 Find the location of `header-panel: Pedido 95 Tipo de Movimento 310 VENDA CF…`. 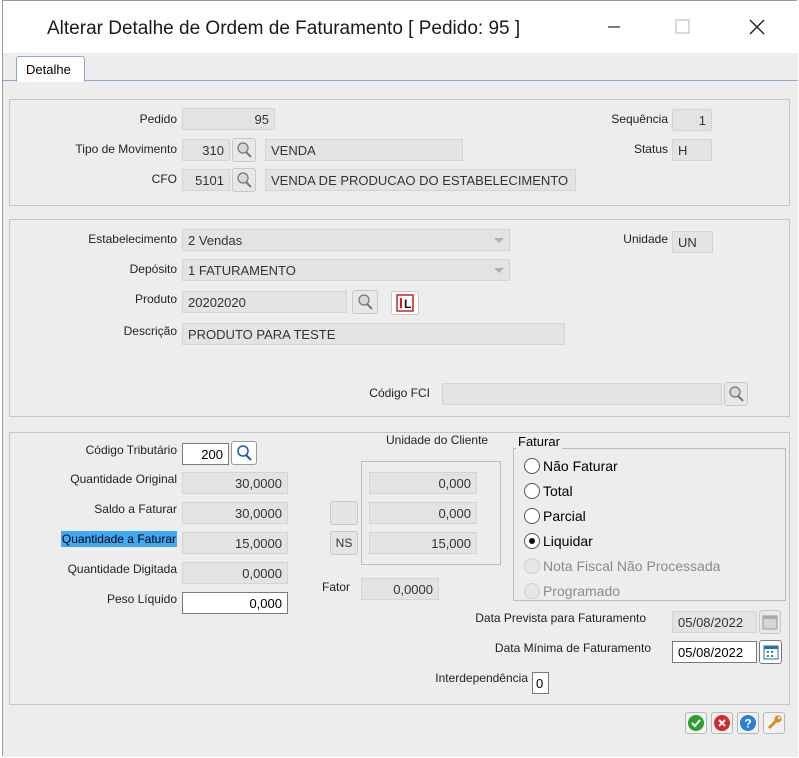

header-panel: Pedido 95 Tipo de Movimento 310 VENDA CF… is located at coordinates (399, 152).